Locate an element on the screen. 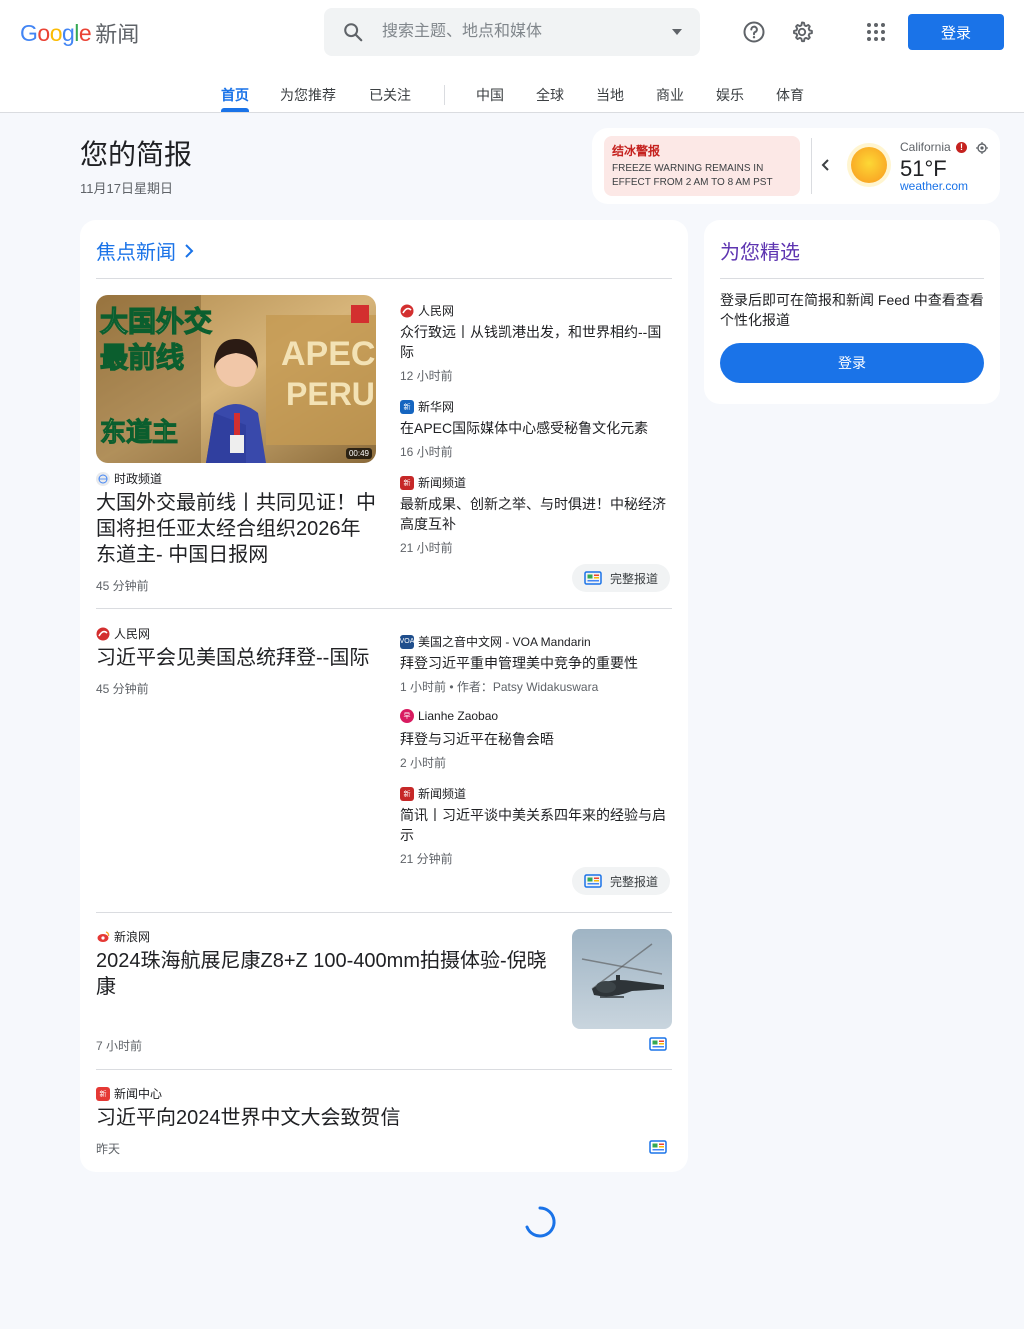  story-source: 新 新闻中心 is located at coordinates (129, 1093).